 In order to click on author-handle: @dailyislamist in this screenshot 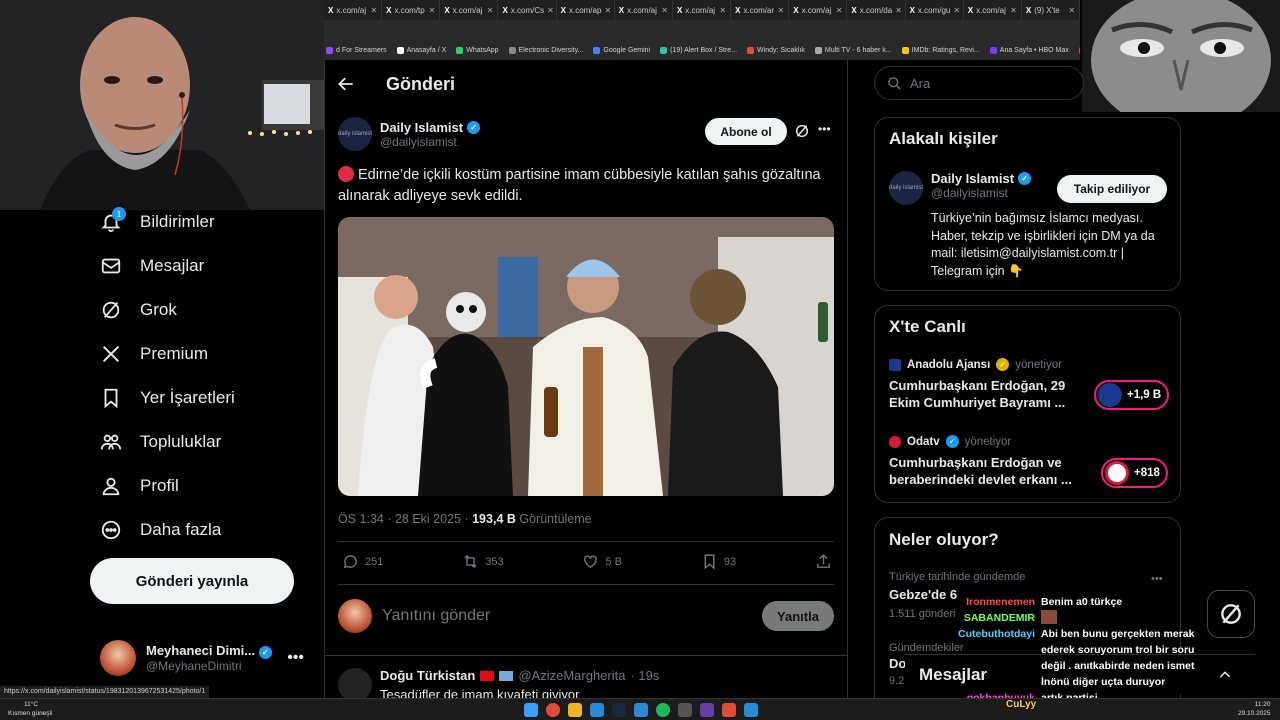, I will do `click(430, 142)`.